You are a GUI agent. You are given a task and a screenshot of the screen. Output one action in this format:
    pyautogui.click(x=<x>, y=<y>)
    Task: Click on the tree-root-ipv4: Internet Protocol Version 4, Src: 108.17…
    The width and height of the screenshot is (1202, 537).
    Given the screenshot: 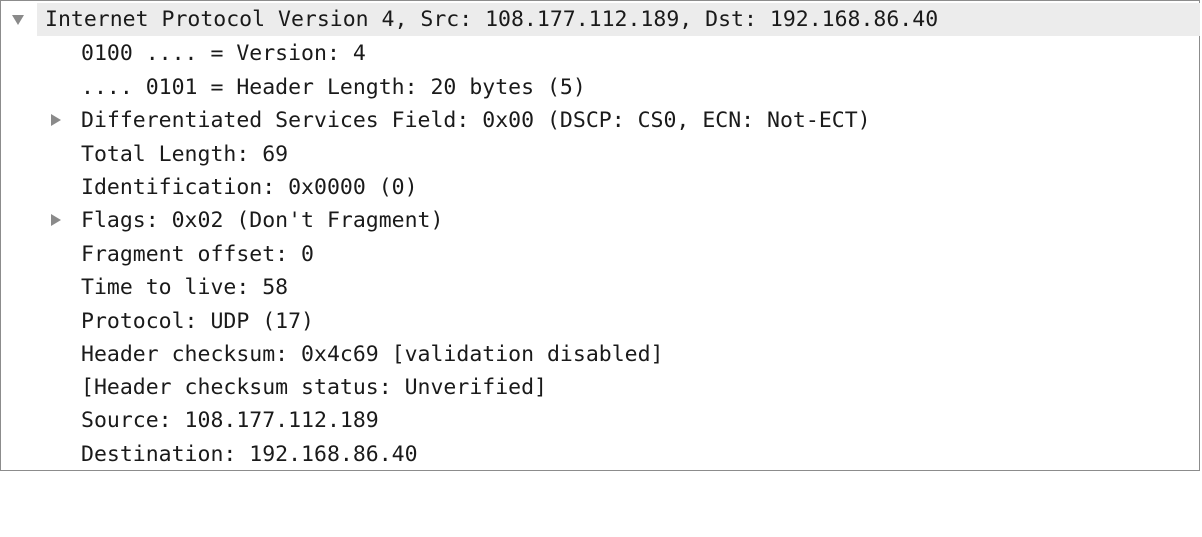 What is the action you would take?
    pyautogui.click(x=469, y=19)
    